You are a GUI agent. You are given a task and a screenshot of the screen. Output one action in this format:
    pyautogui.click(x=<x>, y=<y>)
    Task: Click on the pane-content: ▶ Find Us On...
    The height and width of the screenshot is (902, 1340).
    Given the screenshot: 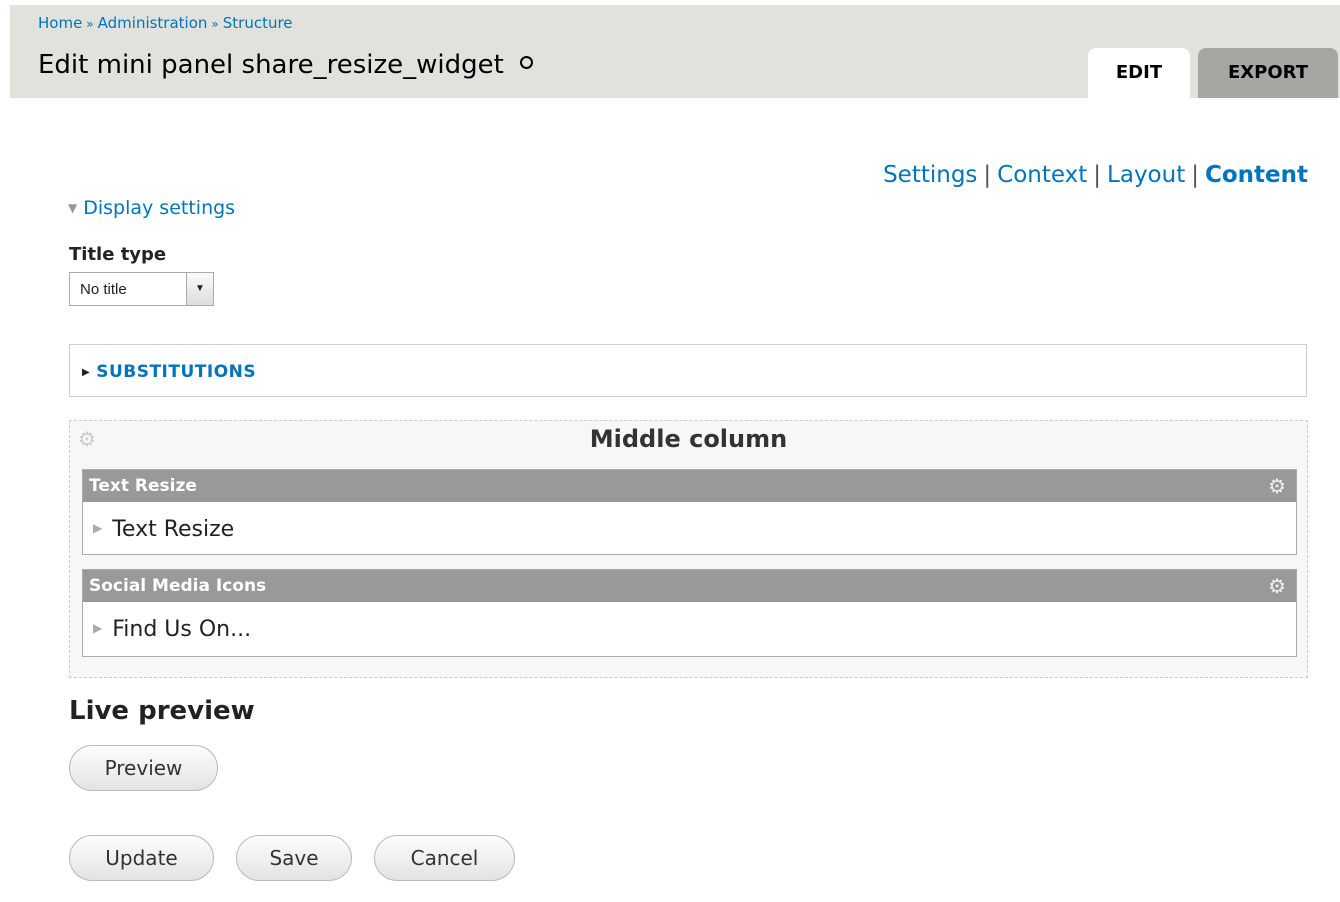 What is the action you would take?
    pyautogui.click(x=689, y=631)
    